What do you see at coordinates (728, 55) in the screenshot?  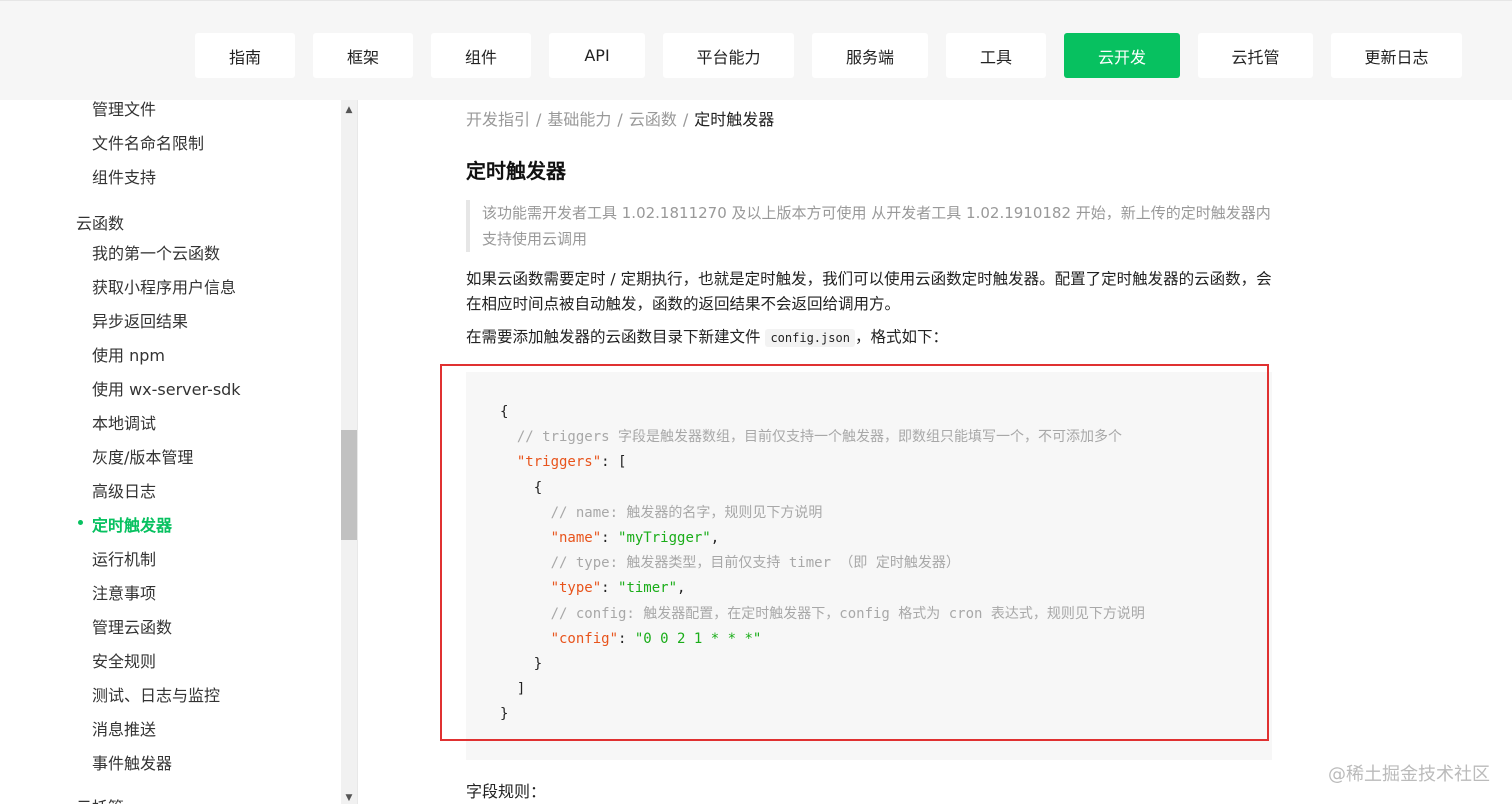 I see `tab-platform-capabilities: 平台能力` at bounding box center [728, 55].